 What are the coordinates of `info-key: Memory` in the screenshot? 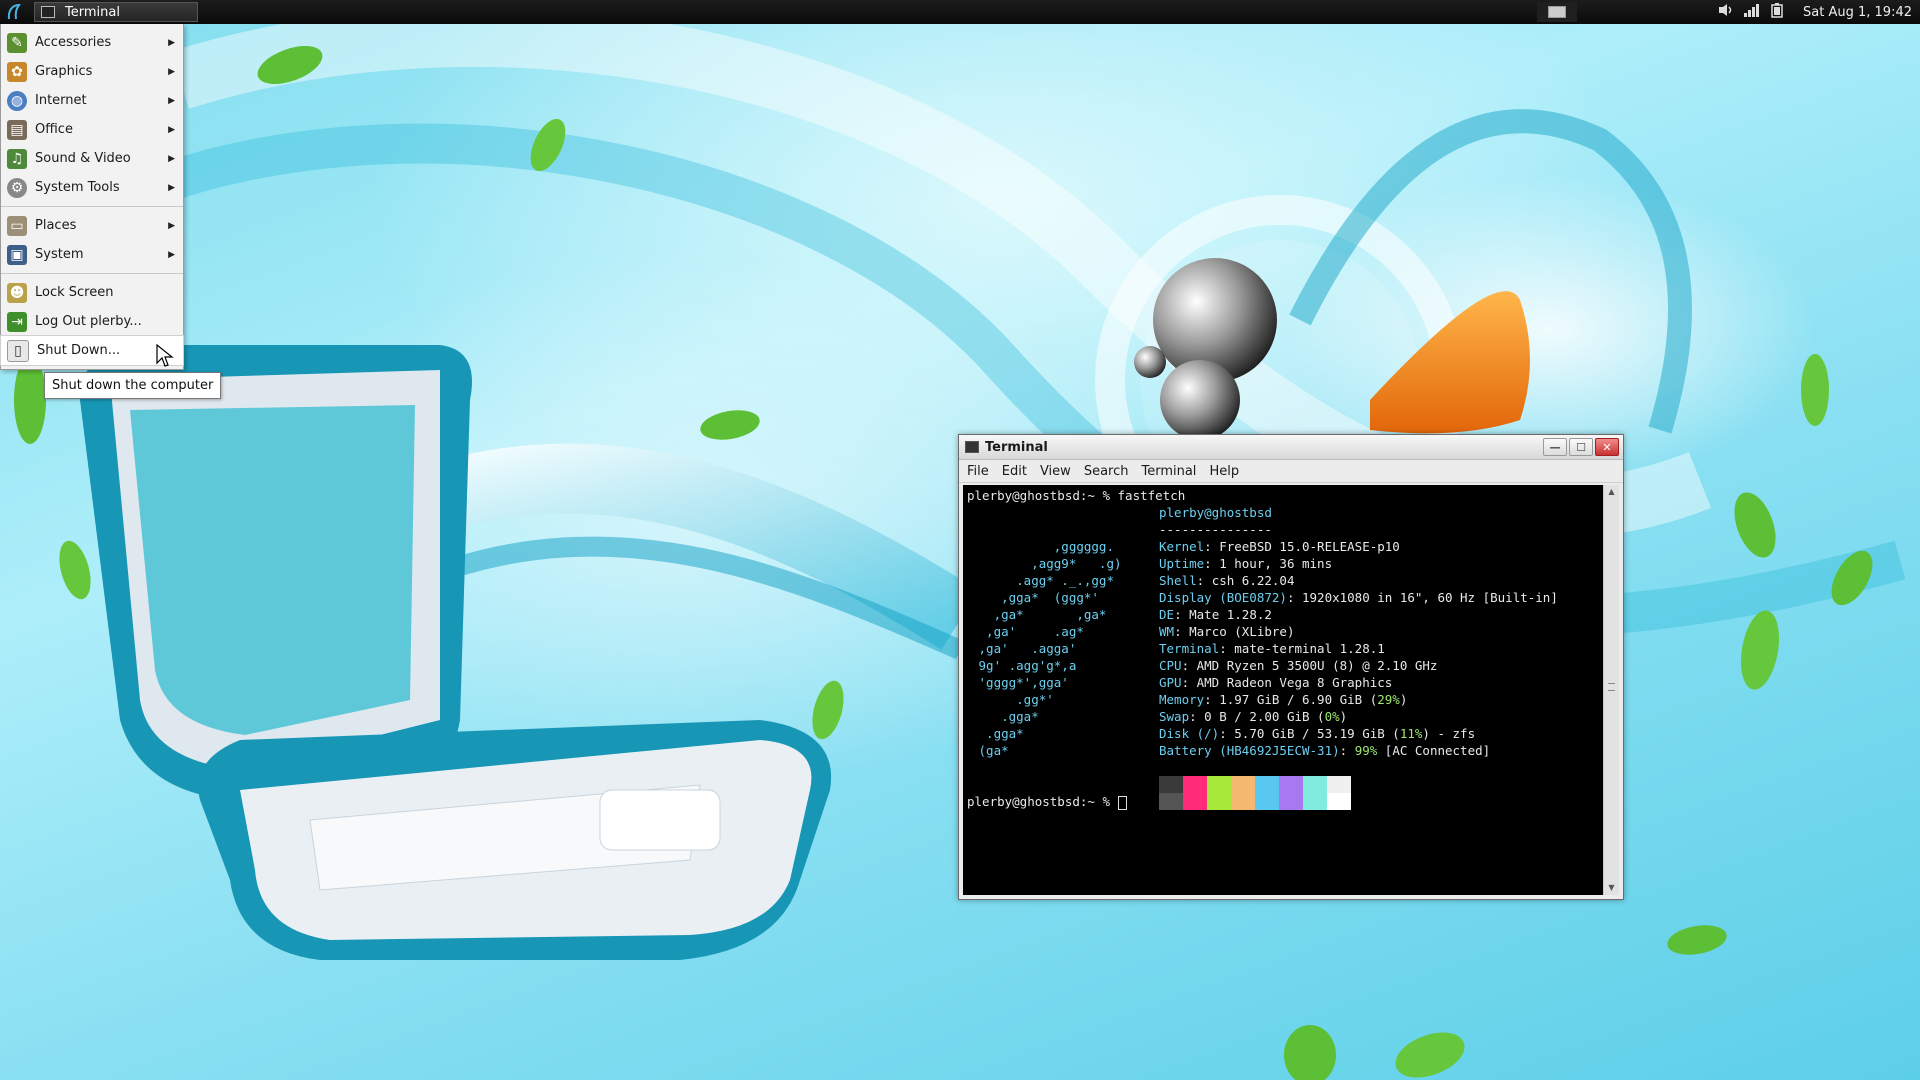 It's located at (1182, 699).